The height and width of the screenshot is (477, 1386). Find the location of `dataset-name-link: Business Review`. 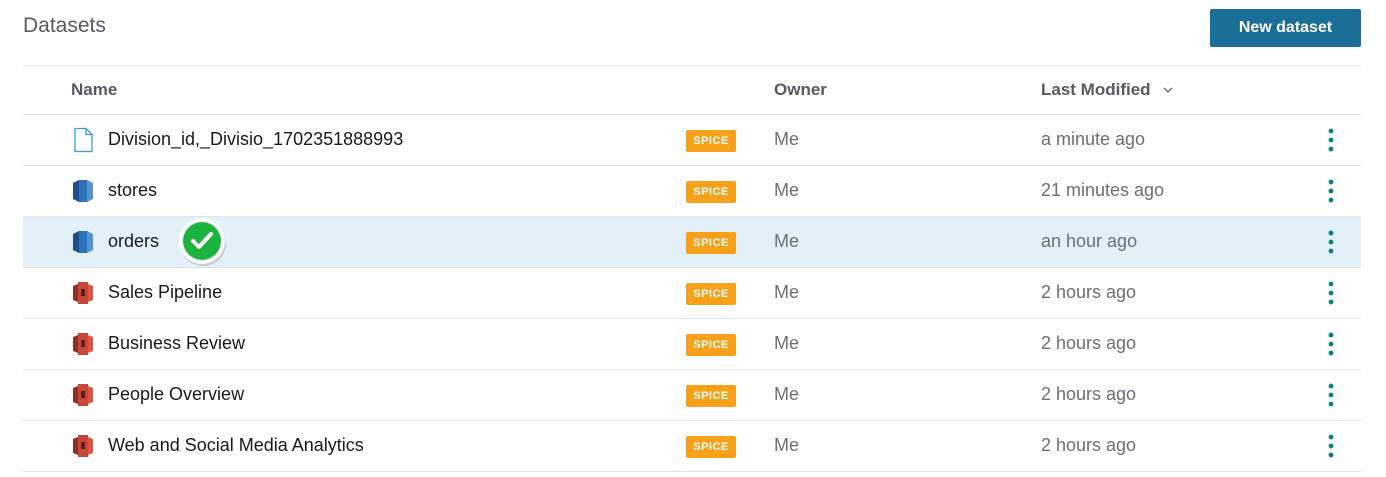

dataset-name-link: Business Review is located at coordinates (176, 343).